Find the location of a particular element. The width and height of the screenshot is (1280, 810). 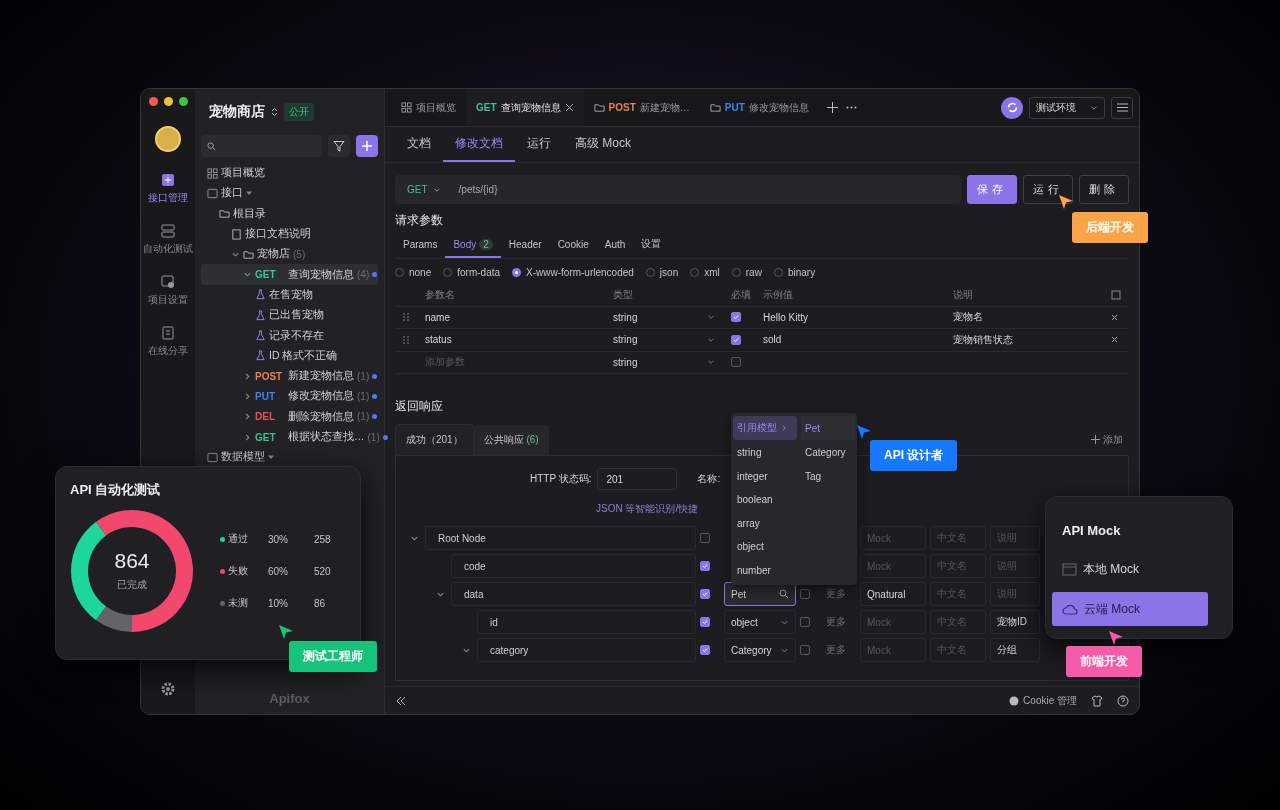

radio-option: X-www-form-urlencoded is located at coordinates (573, 272).